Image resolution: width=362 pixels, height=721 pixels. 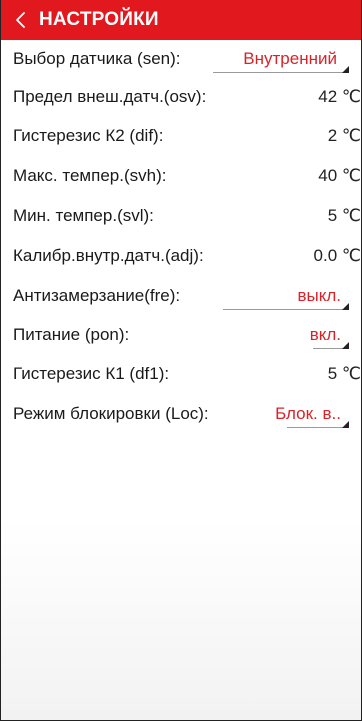 I want to click on setting-row-adj: Калибр.внутр.датч.(adj): 0.0 ℃, so click(x=181, y=256).